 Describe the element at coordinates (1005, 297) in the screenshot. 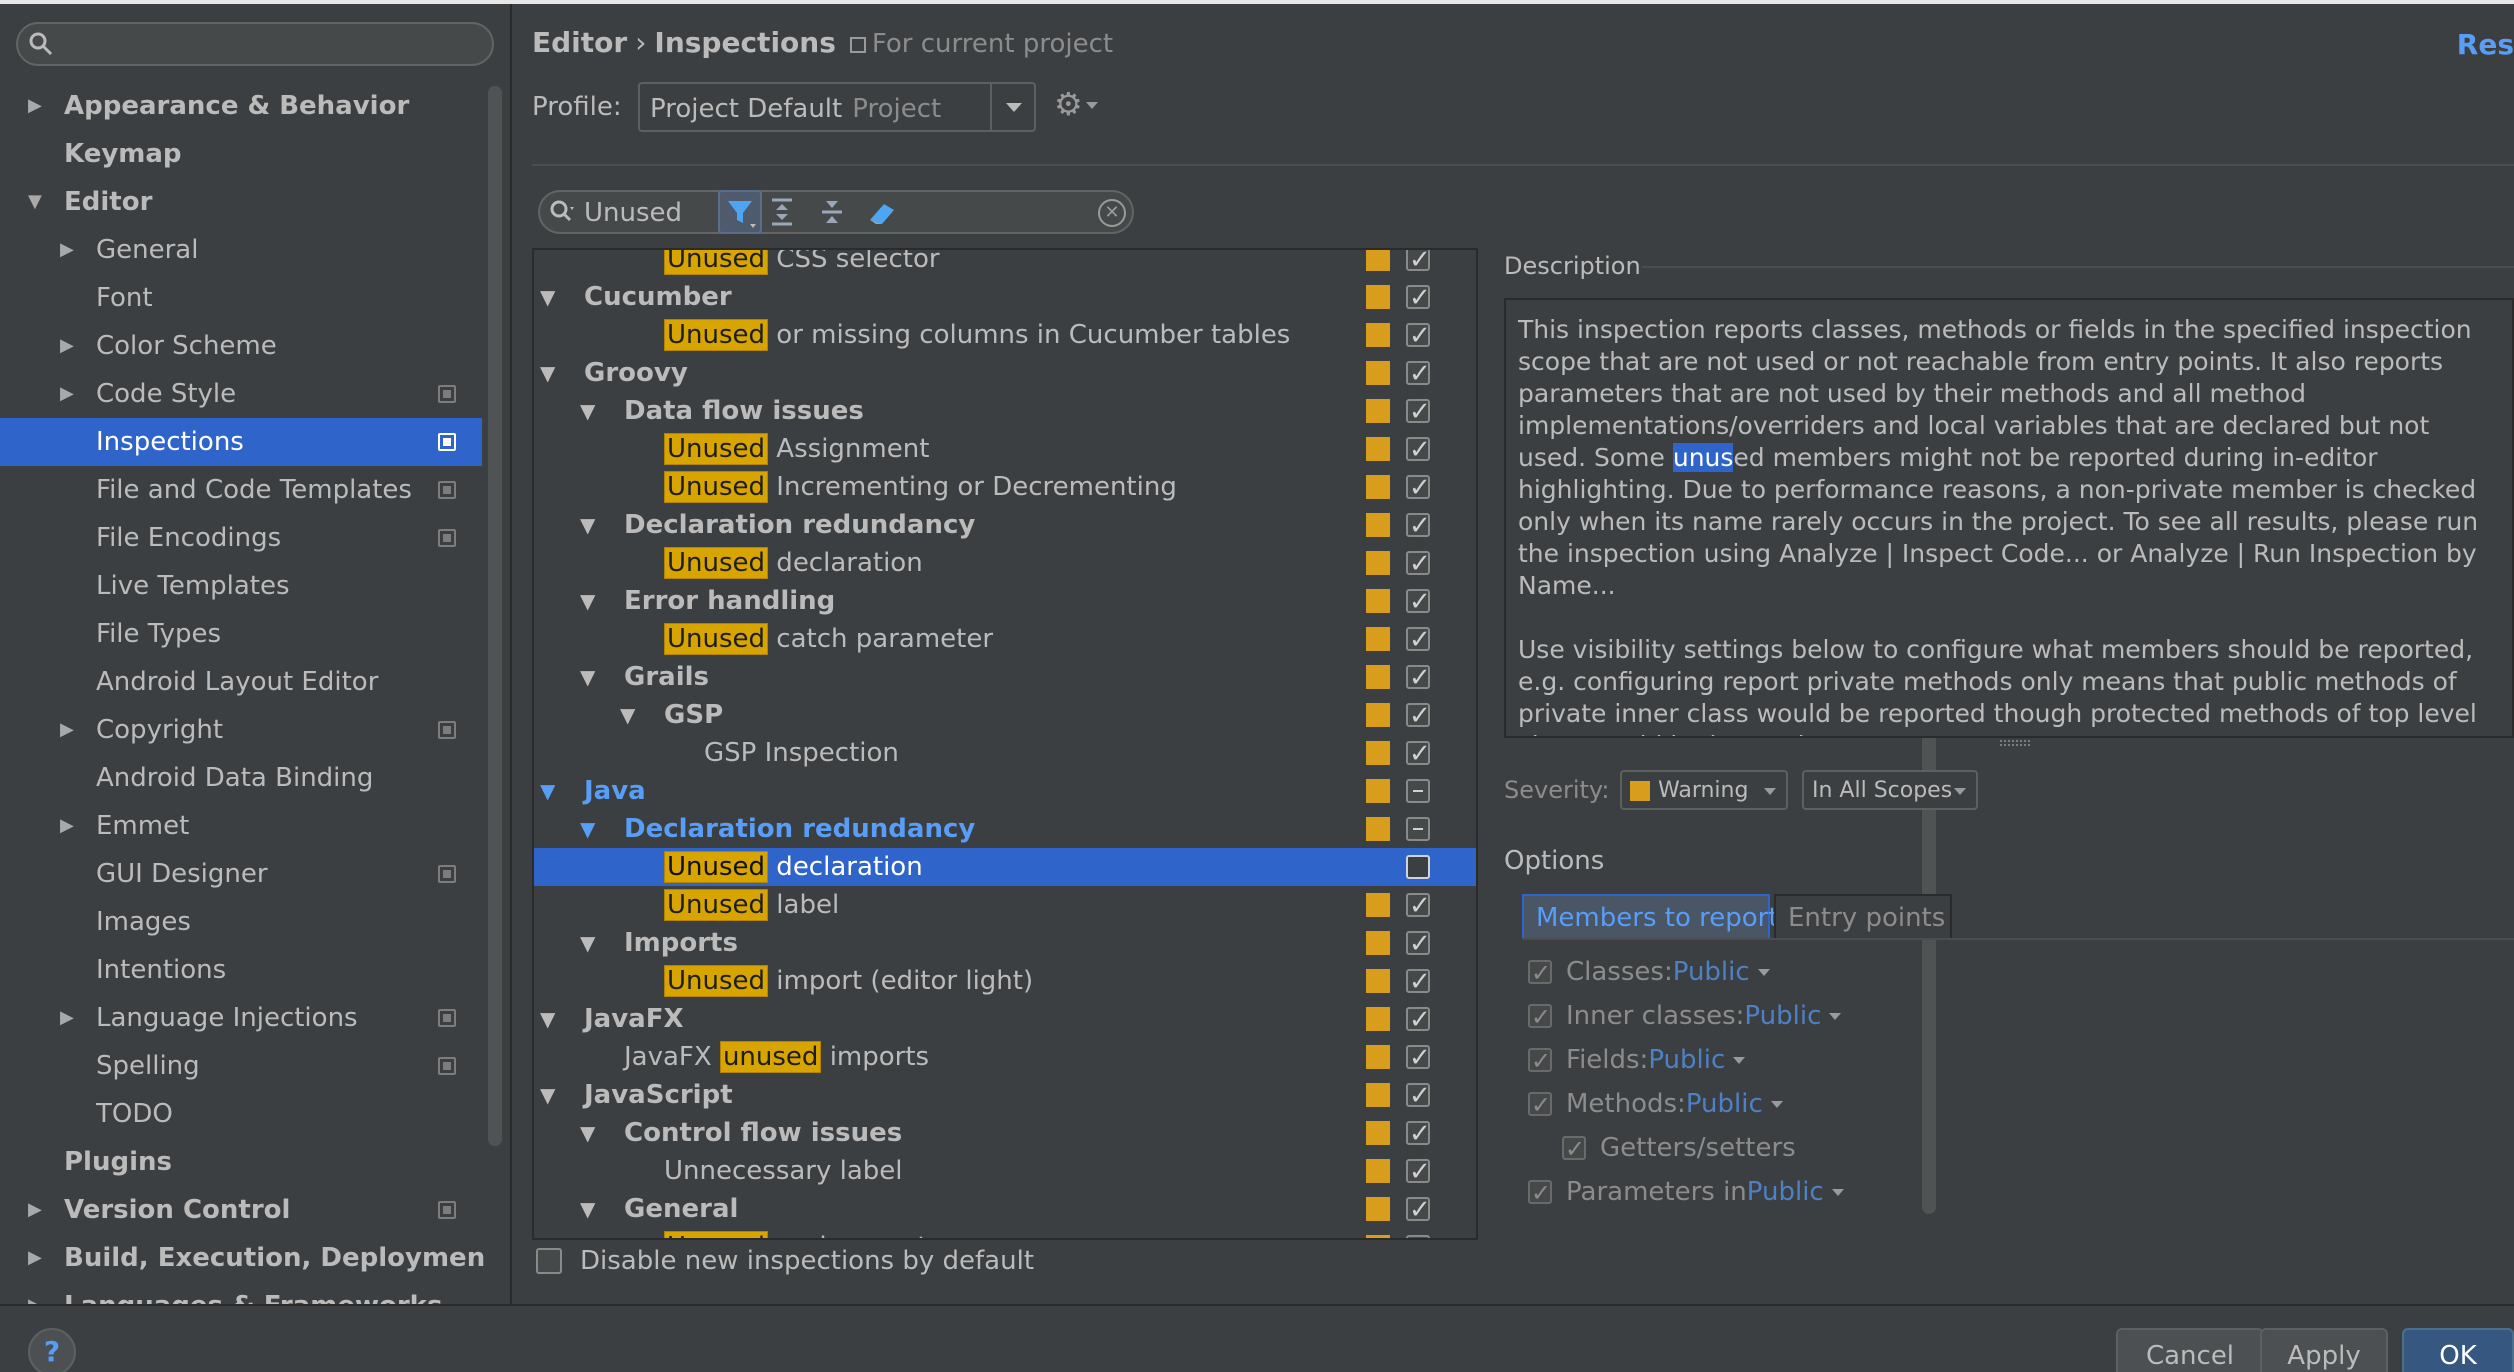

I see `inspection-group-row: ▼ Cucumber` at that location.